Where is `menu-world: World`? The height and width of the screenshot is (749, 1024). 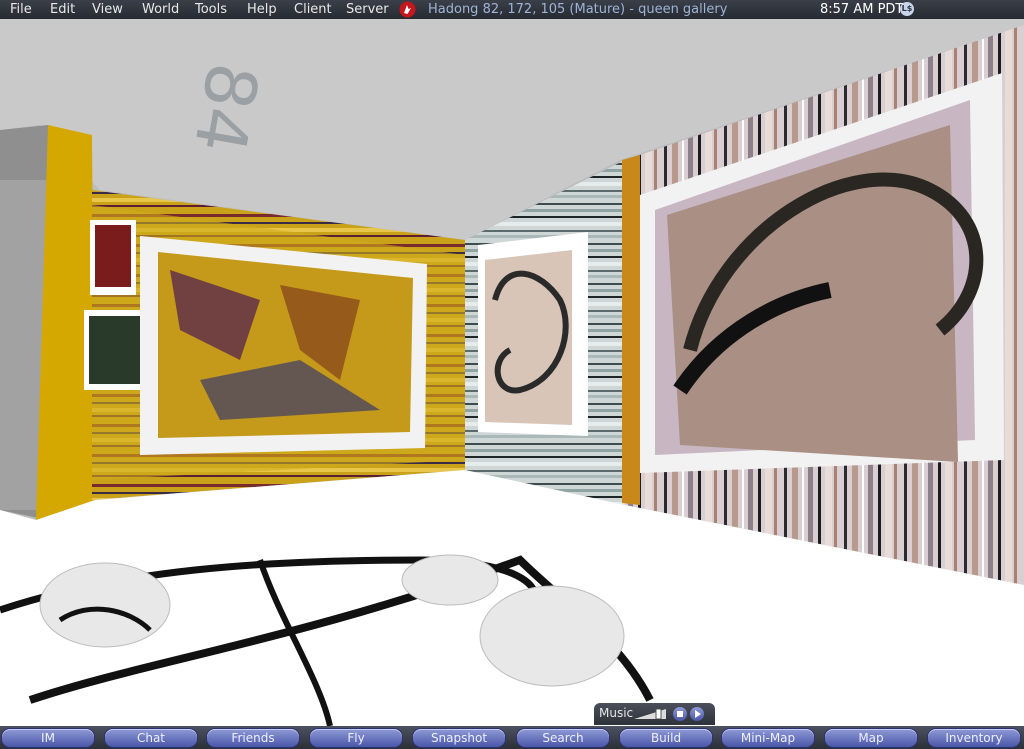 menu-world: World is located at coordinates (160, 9).